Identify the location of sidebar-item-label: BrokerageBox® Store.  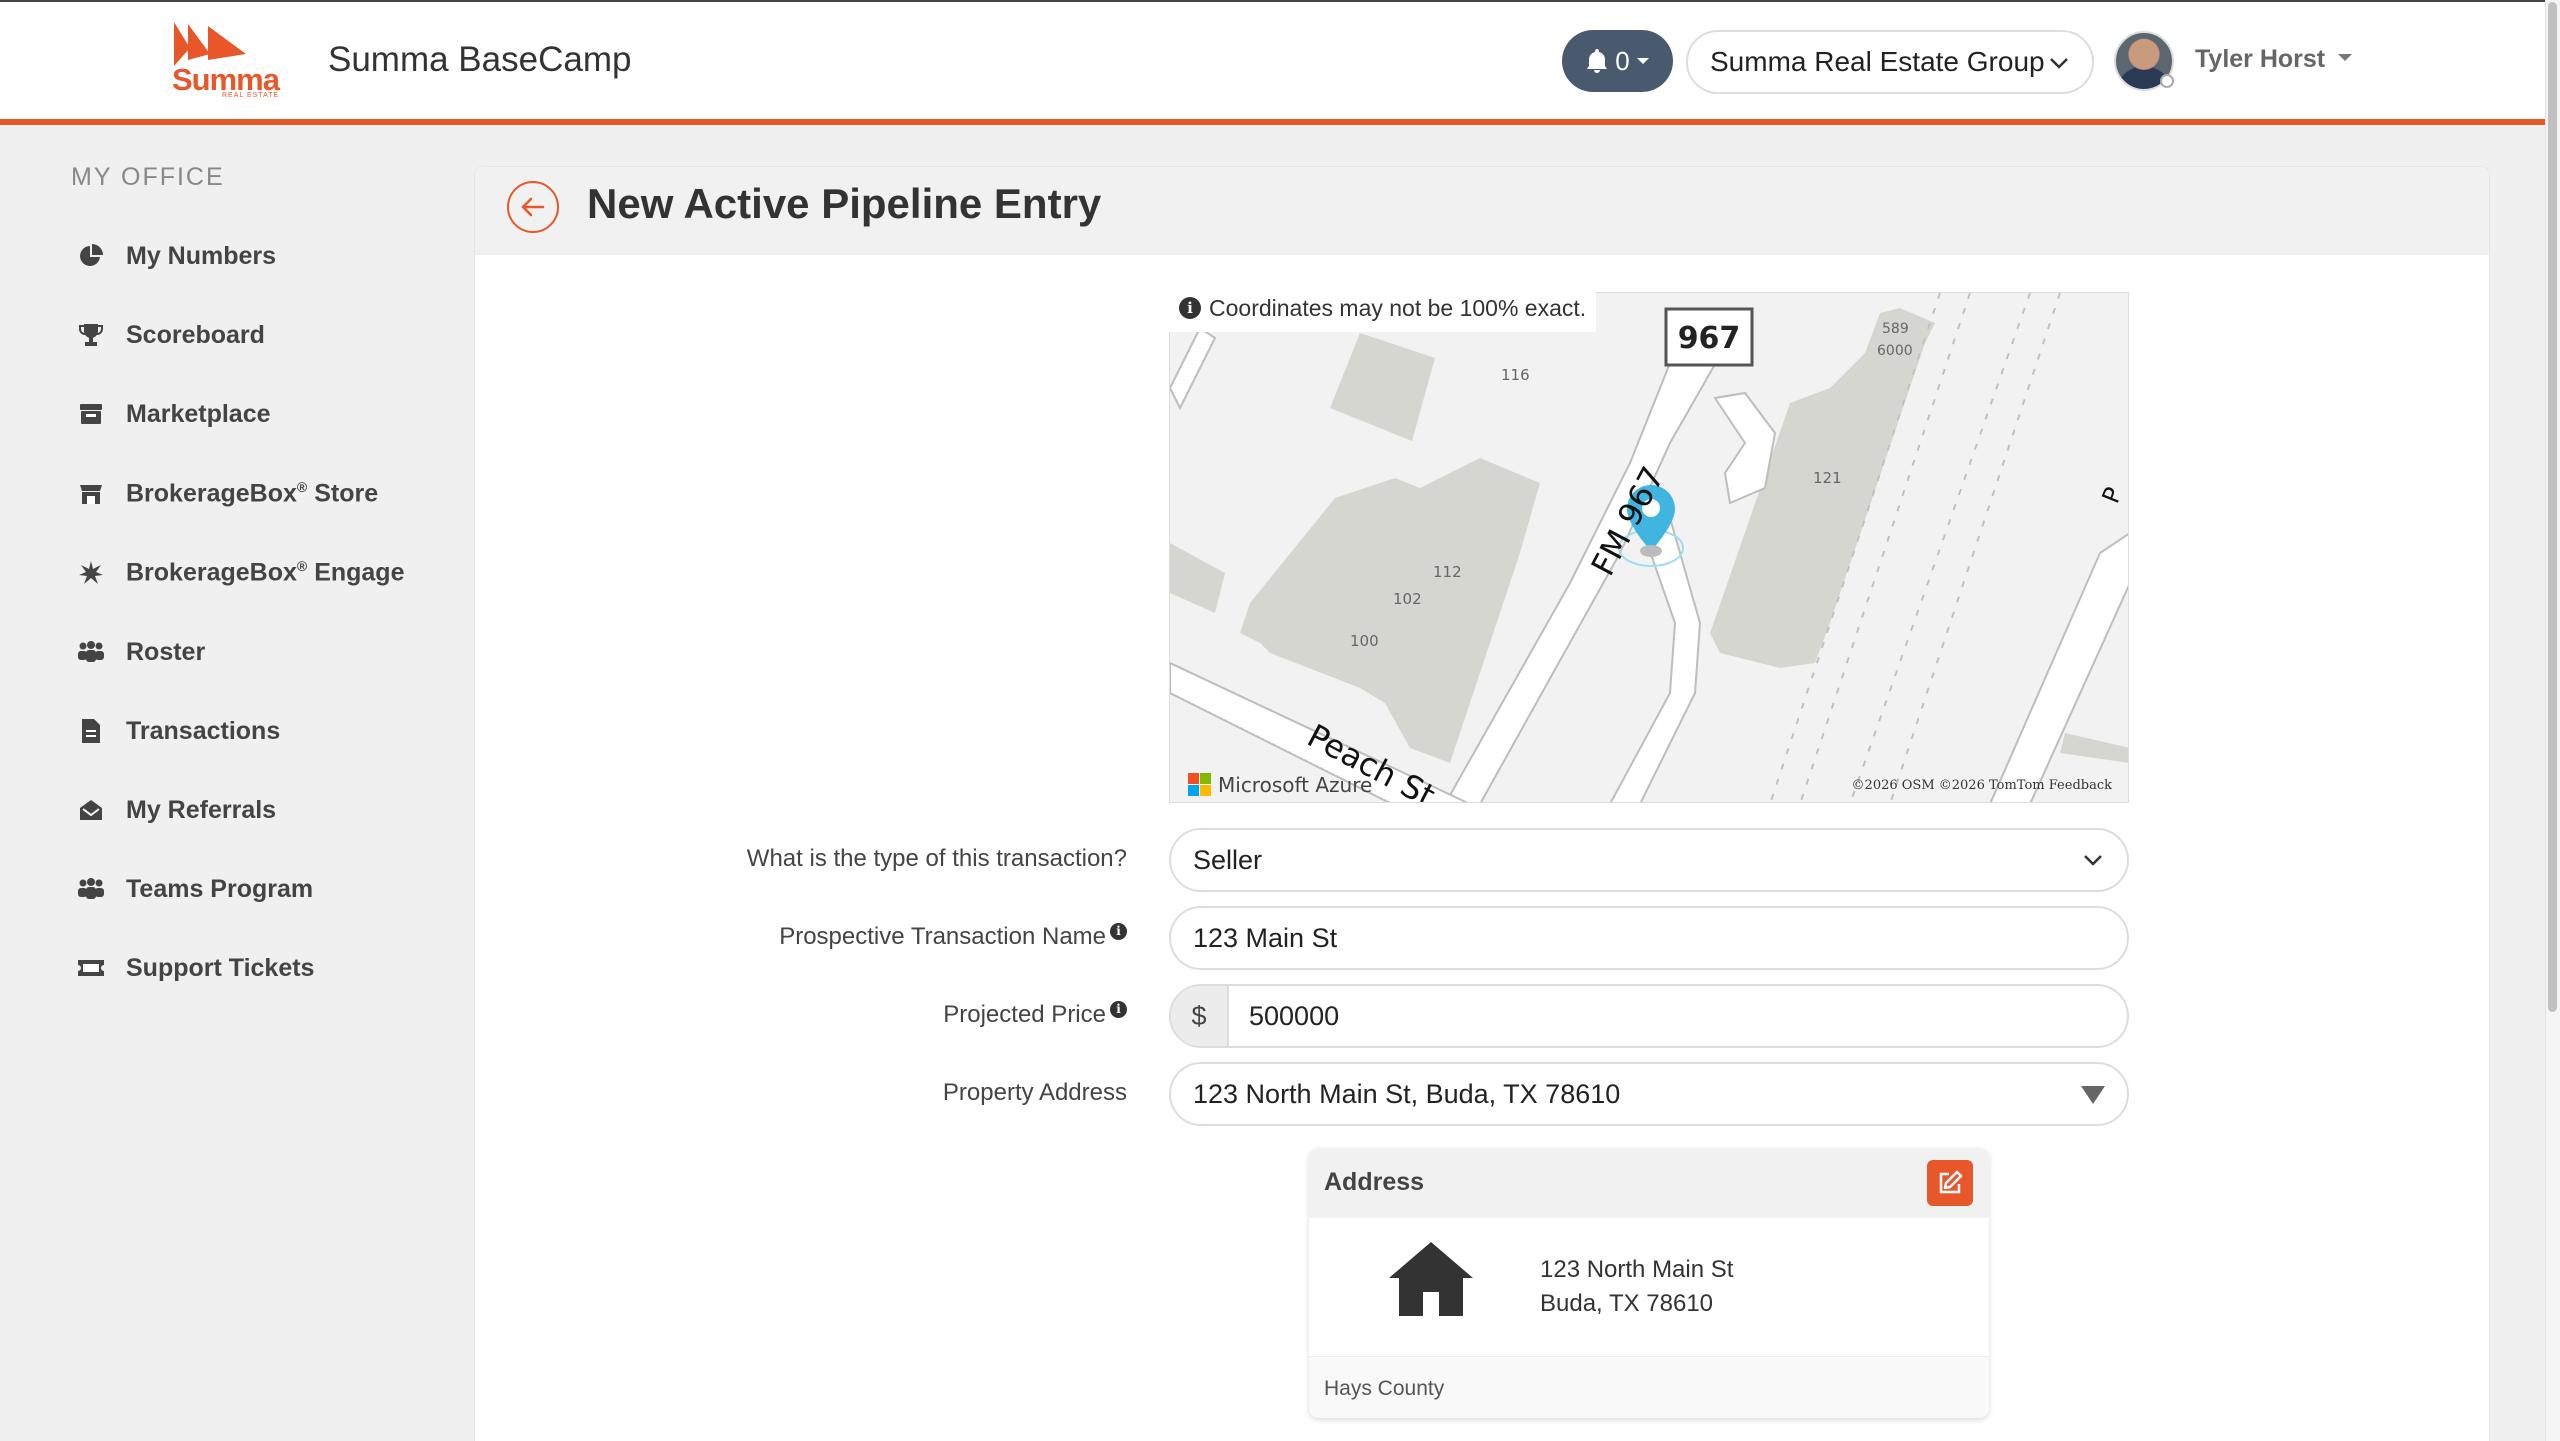
(252, 493).